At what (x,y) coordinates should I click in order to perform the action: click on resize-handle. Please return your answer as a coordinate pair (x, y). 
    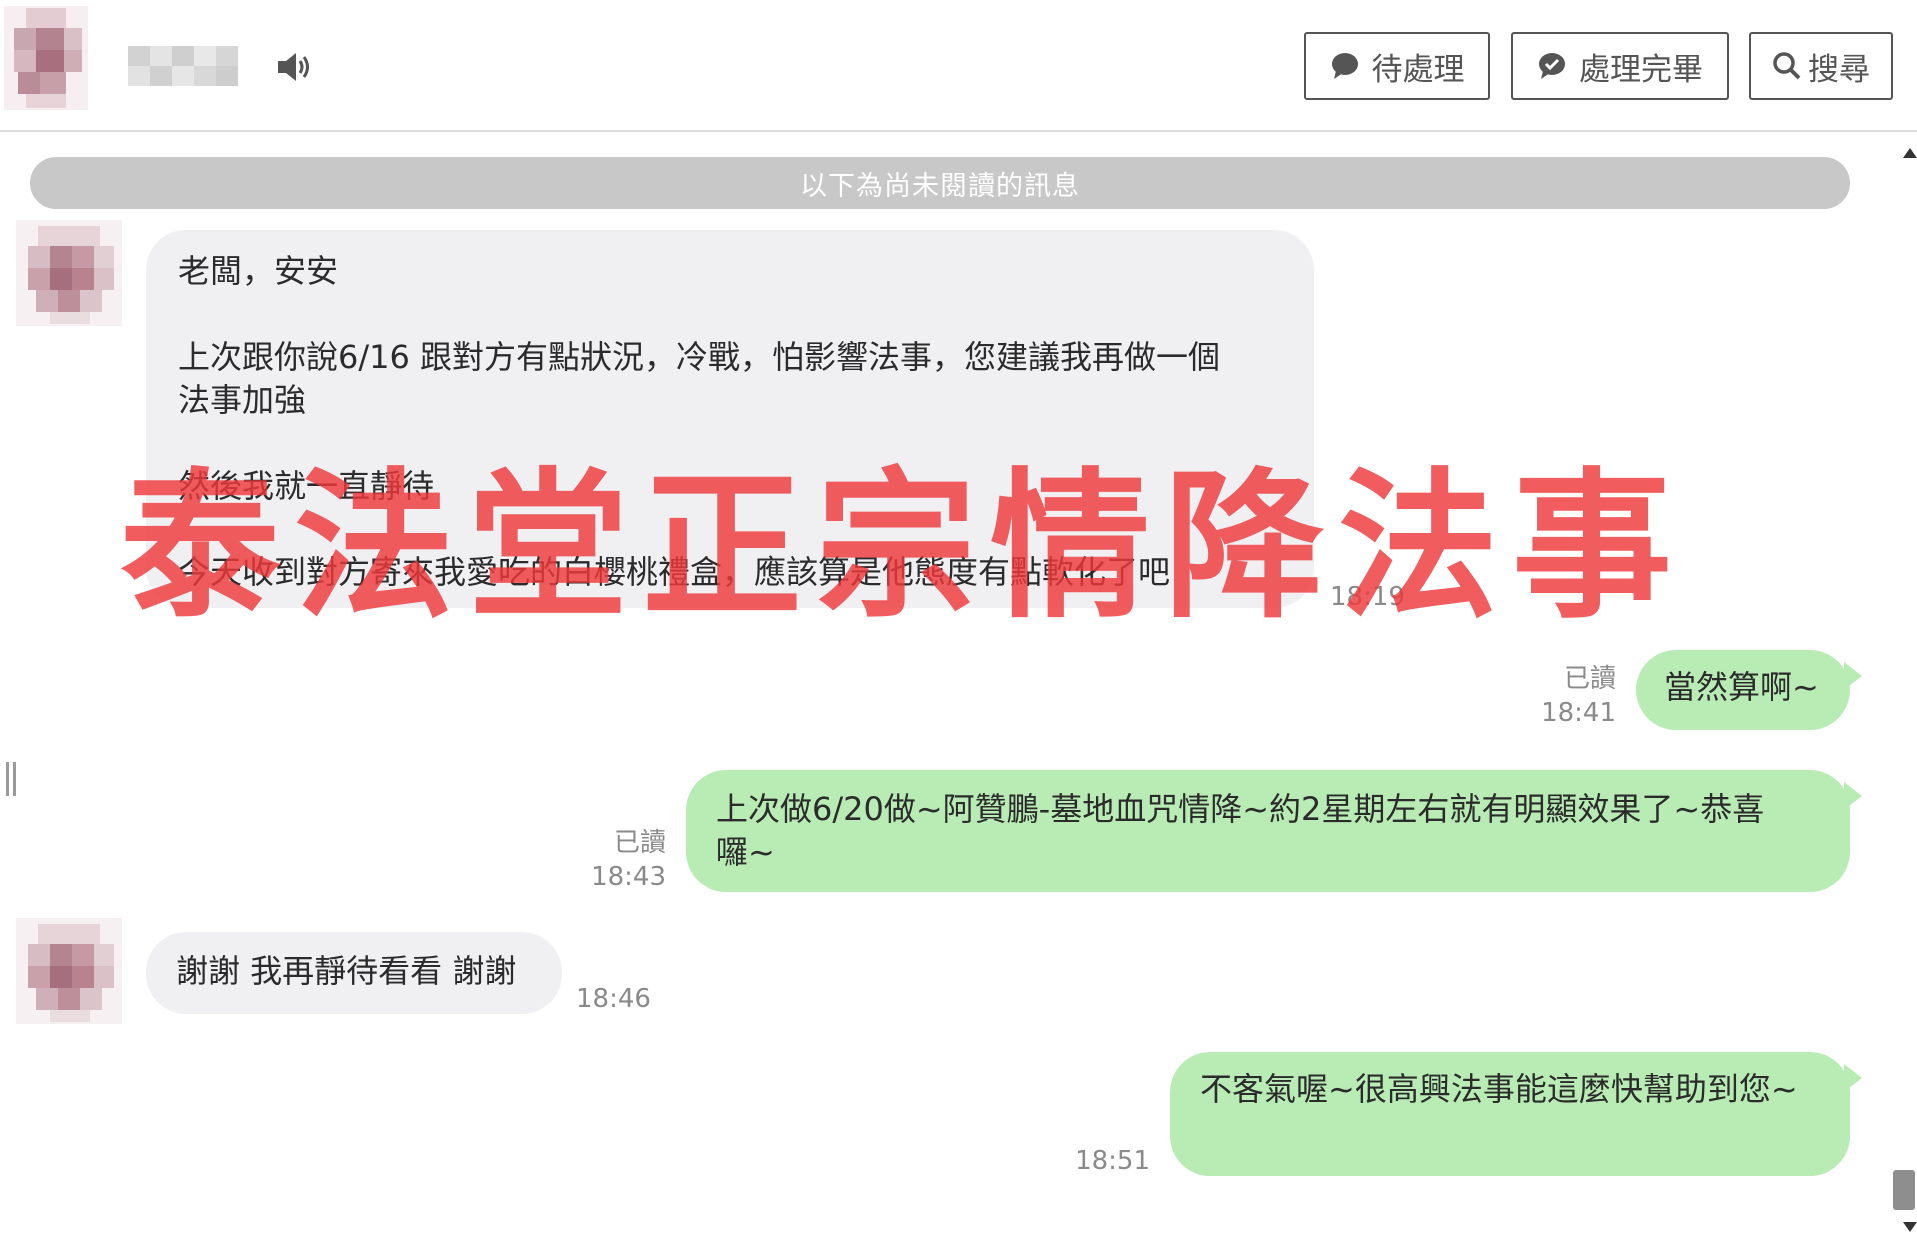
    Looking at the image, I should click on (13, 779).